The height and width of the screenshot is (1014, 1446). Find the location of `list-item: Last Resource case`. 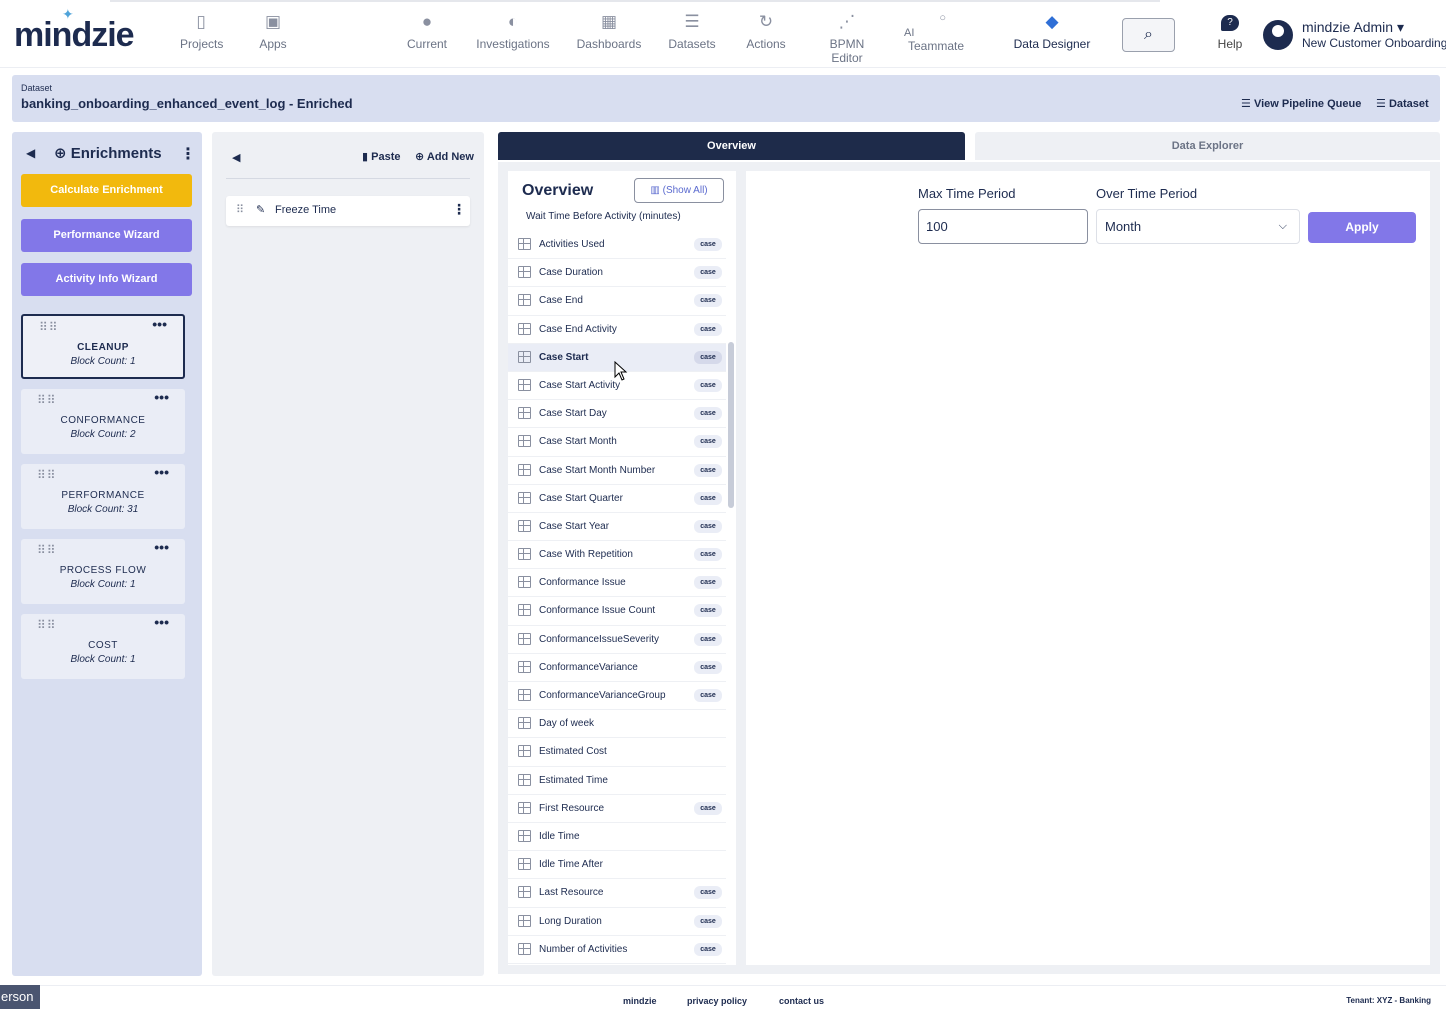

list-item: Last Resource case is located at coordinates (617, 893).